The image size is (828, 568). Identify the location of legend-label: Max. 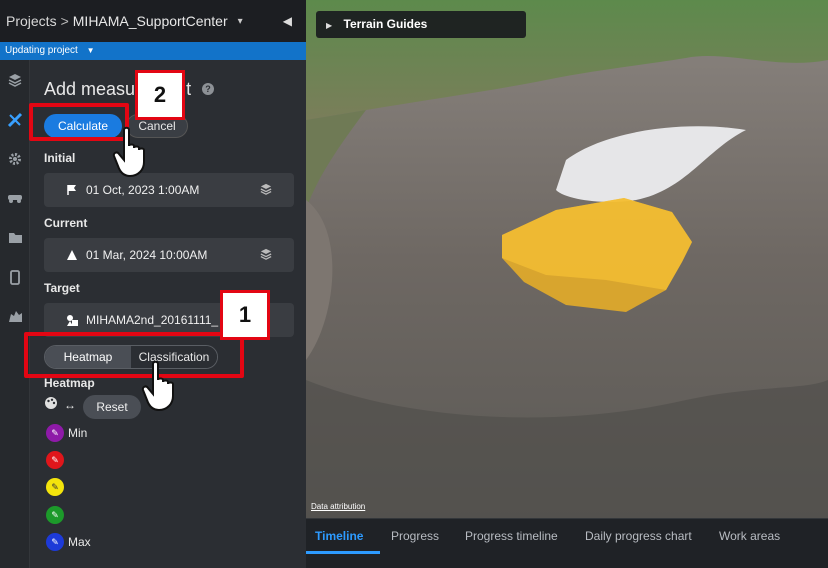
(79, 542).